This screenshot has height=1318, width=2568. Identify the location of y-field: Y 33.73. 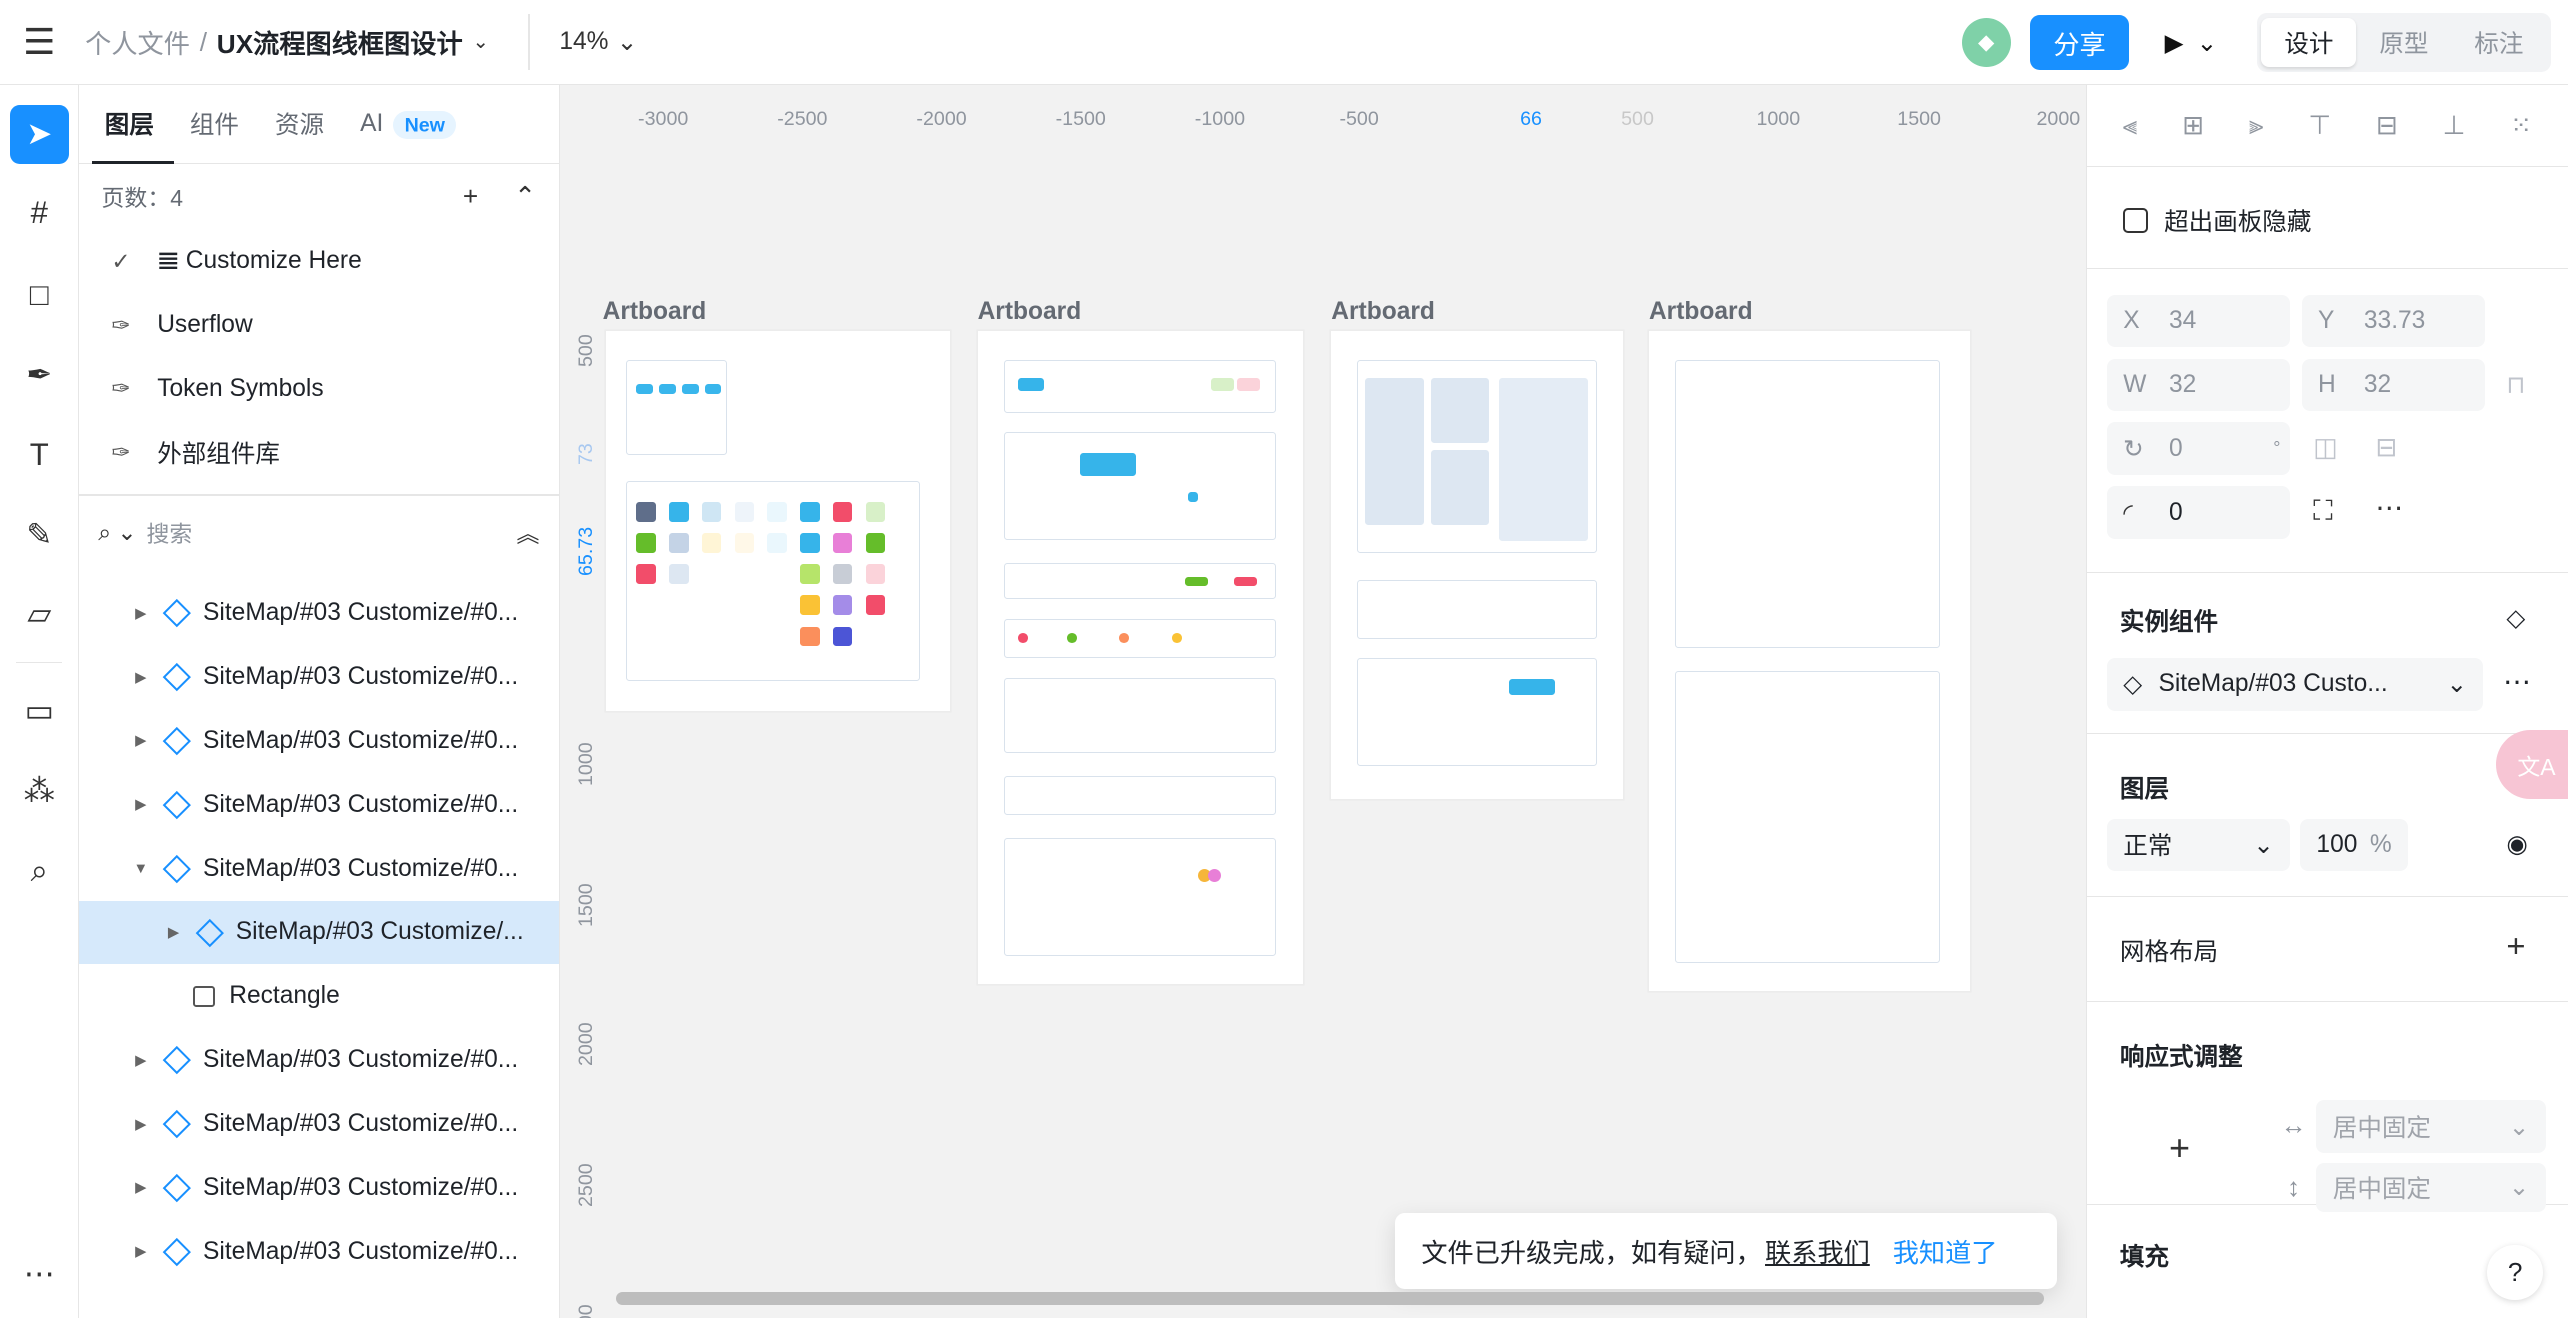
(2393, 321).